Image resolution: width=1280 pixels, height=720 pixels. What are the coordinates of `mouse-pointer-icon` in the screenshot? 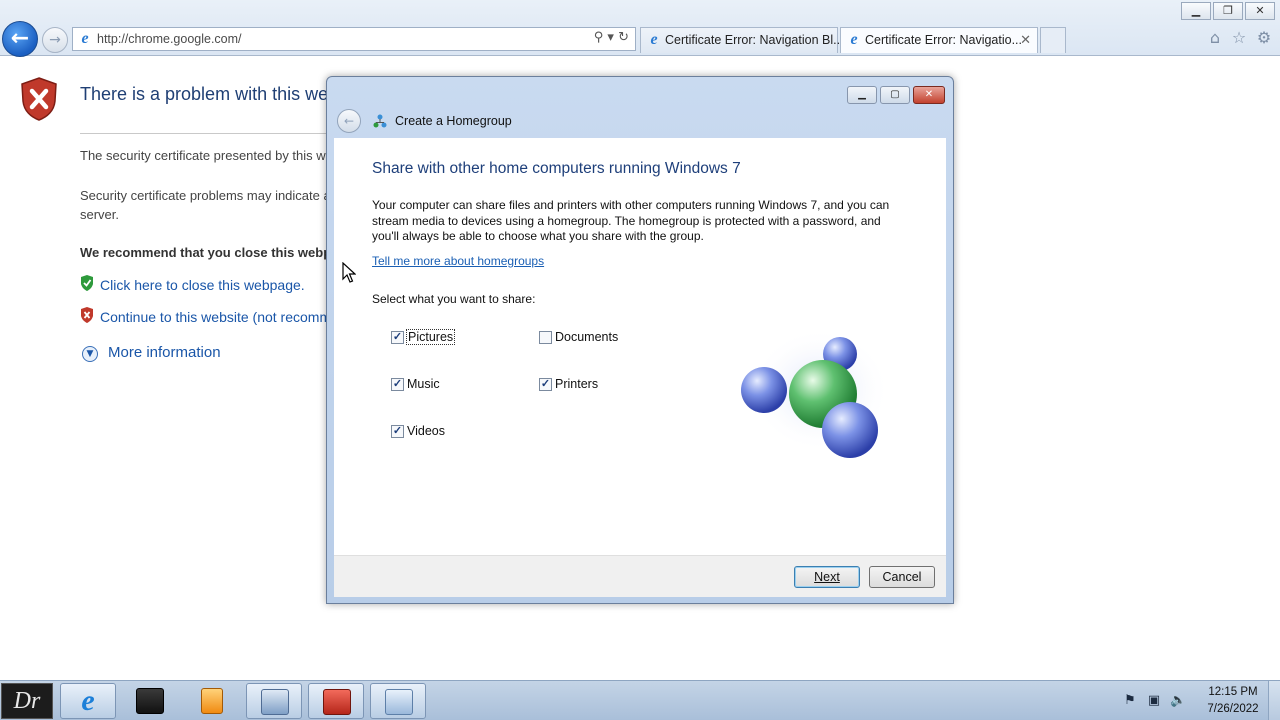 It's located at (349, 272).